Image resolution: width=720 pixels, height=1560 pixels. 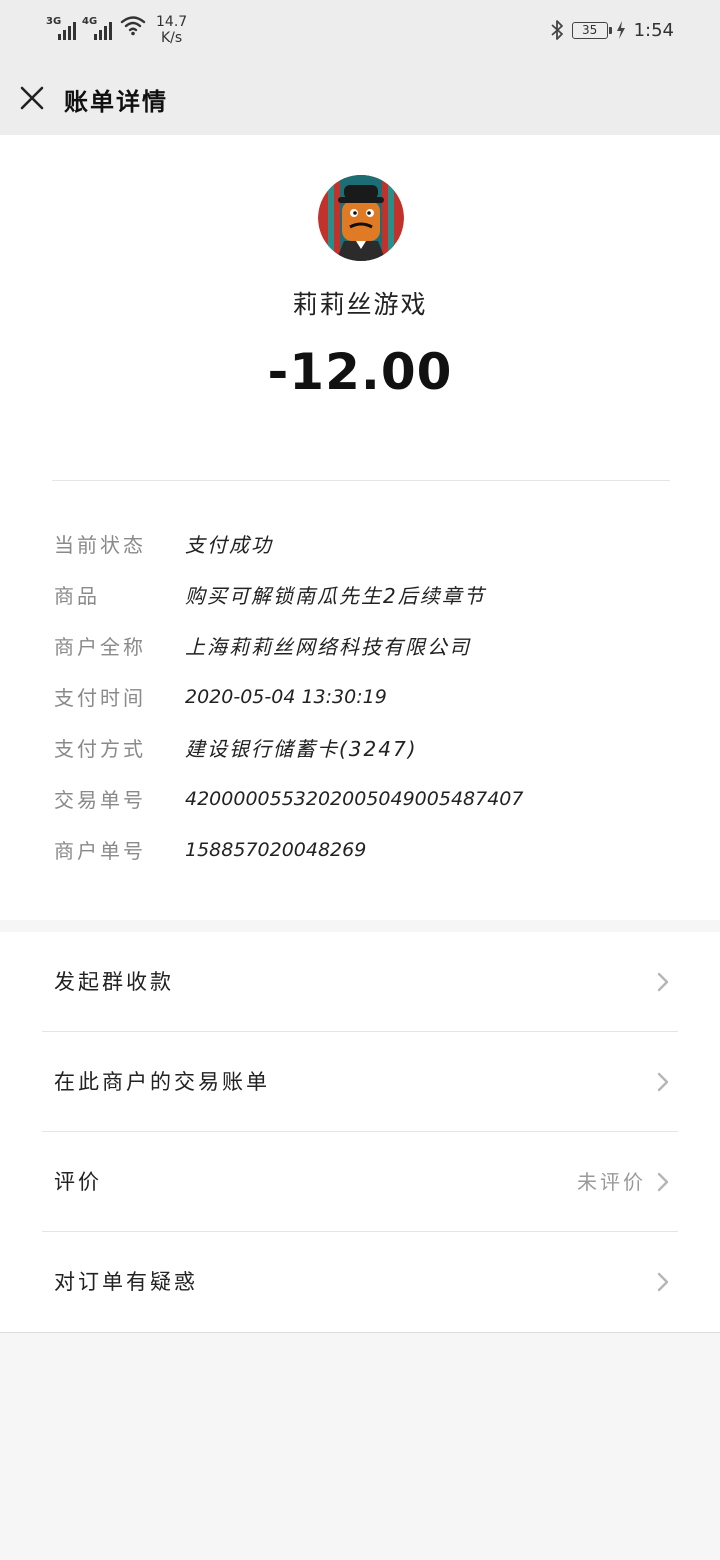 What do you see at coordinates (172, 22) in the screenshot?
I see `network-speed-value: 14.7` at bounding box center [172, 22].